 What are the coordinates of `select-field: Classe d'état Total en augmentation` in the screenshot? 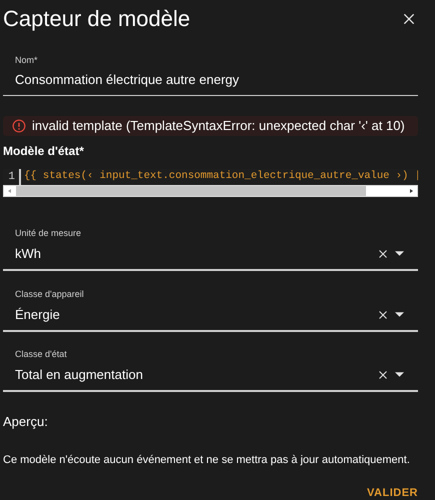 It's located at (210, 368).